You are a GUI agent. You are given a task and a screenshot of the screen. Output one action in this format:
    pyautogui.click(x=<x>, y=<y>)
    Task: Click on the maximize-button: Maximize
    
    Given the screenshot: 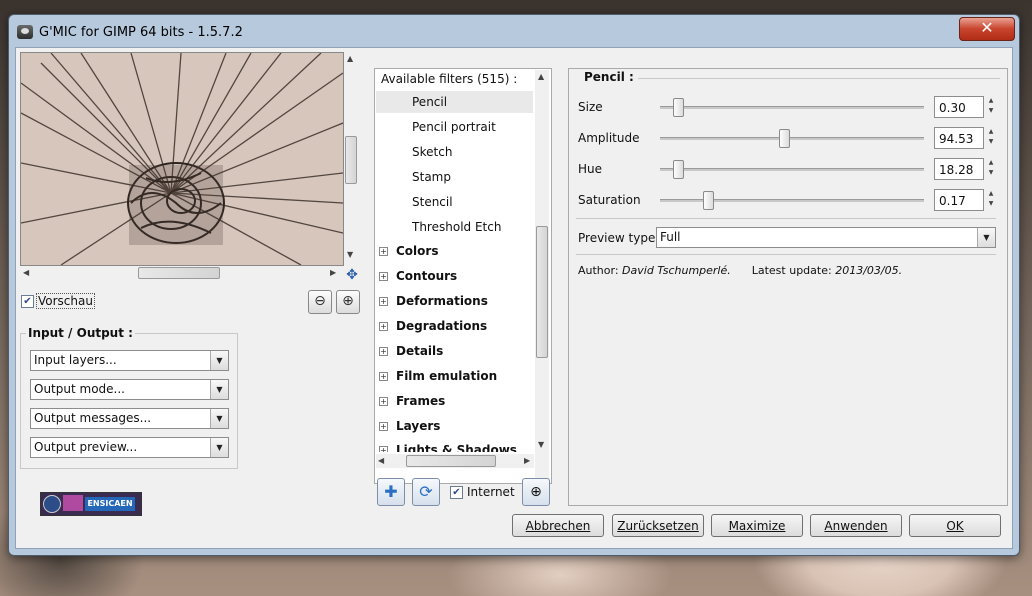 What is the action you would take?
    pyautogui.click(x=757, y=525)
    